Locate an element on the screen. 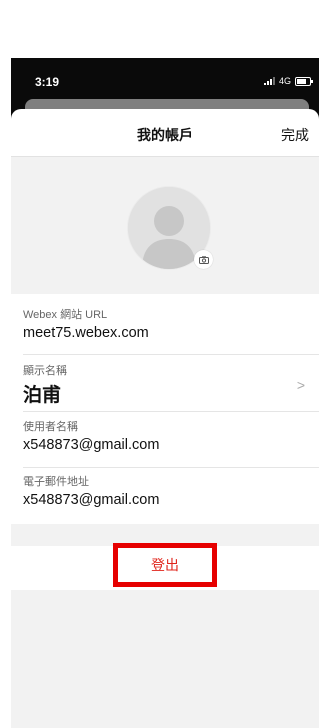 The height and width of the screenshot is (728, 320). field-label: 使用者名稱 is located at coordinates (50, 427).